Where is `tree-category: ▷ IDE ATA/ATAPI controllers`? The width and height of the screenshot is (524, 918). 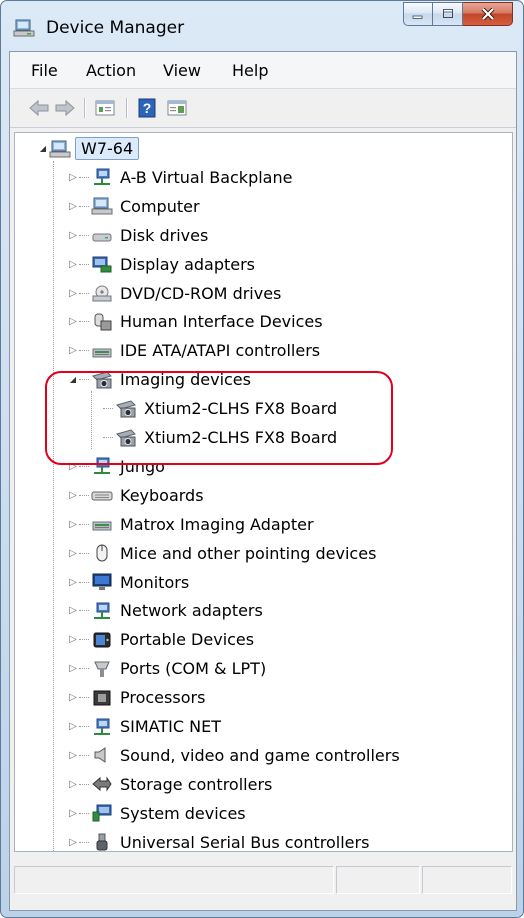
tree-category: ▷ IDE ATA/ATAPI controllers is located at coordinates (195, 350).